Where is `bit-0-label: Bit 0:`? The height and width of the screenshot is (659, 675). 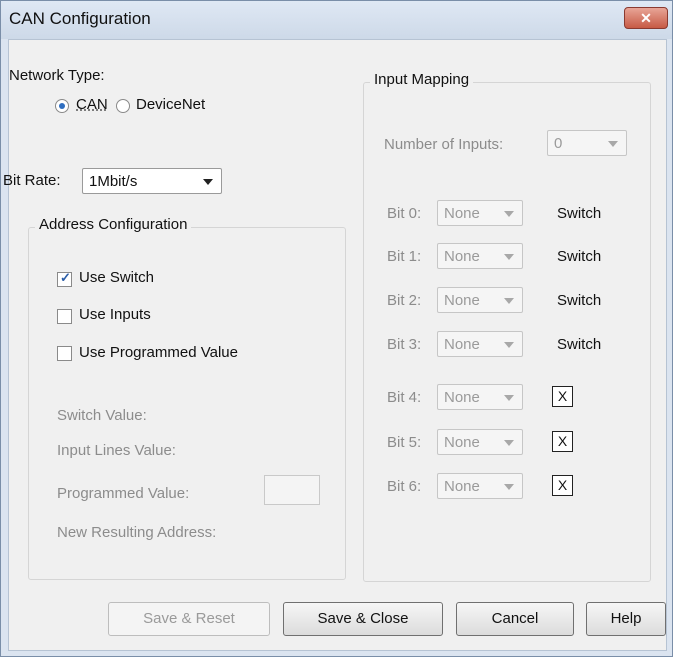
bit-0-label: Bit 0: is located at coordinates (404, 213).